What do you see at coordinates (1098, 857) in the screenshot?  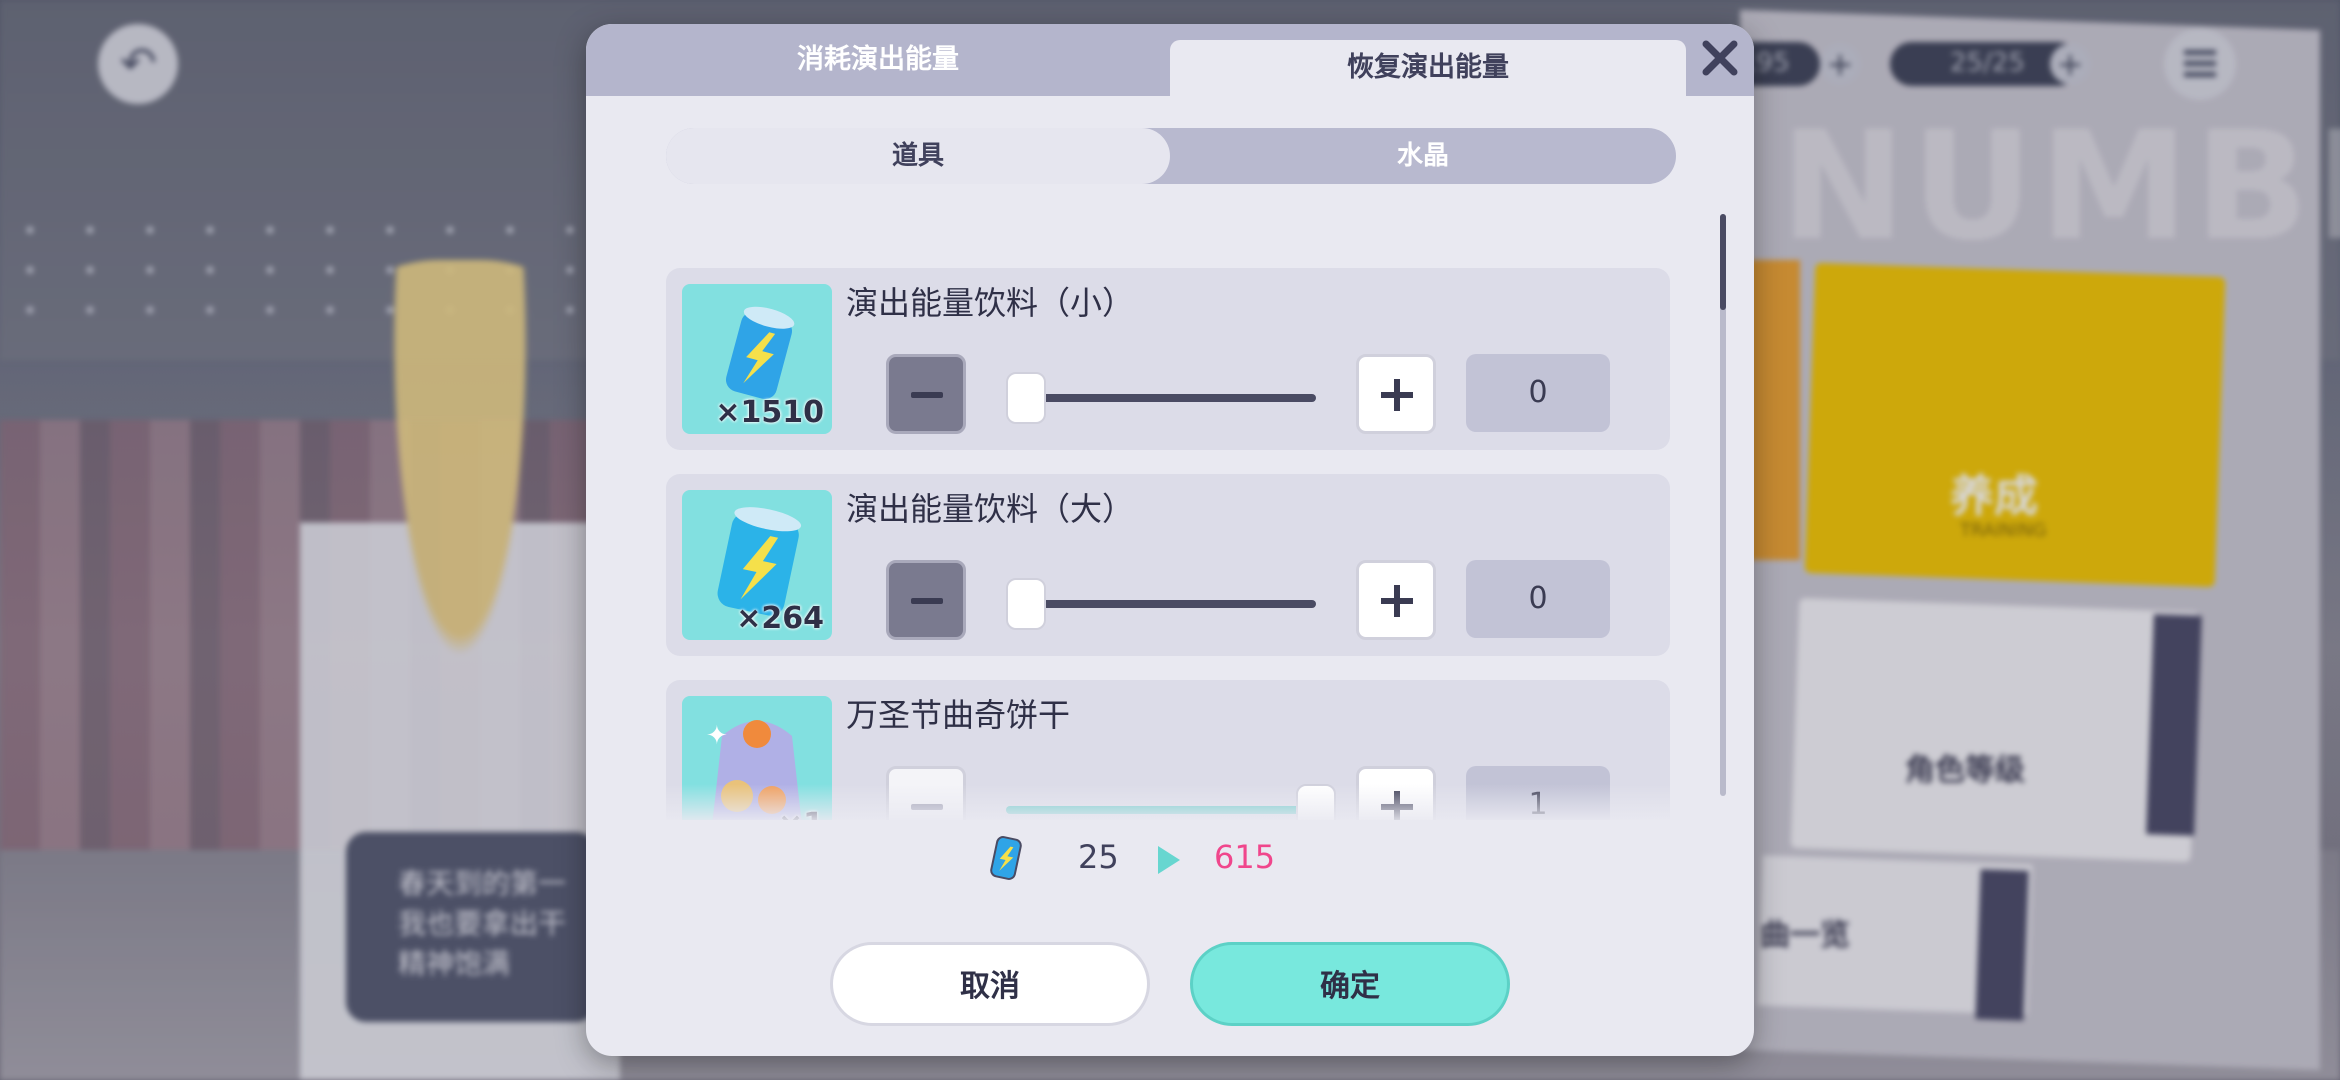 I see `energy-current: 25` at bounding box center [1098, 857].